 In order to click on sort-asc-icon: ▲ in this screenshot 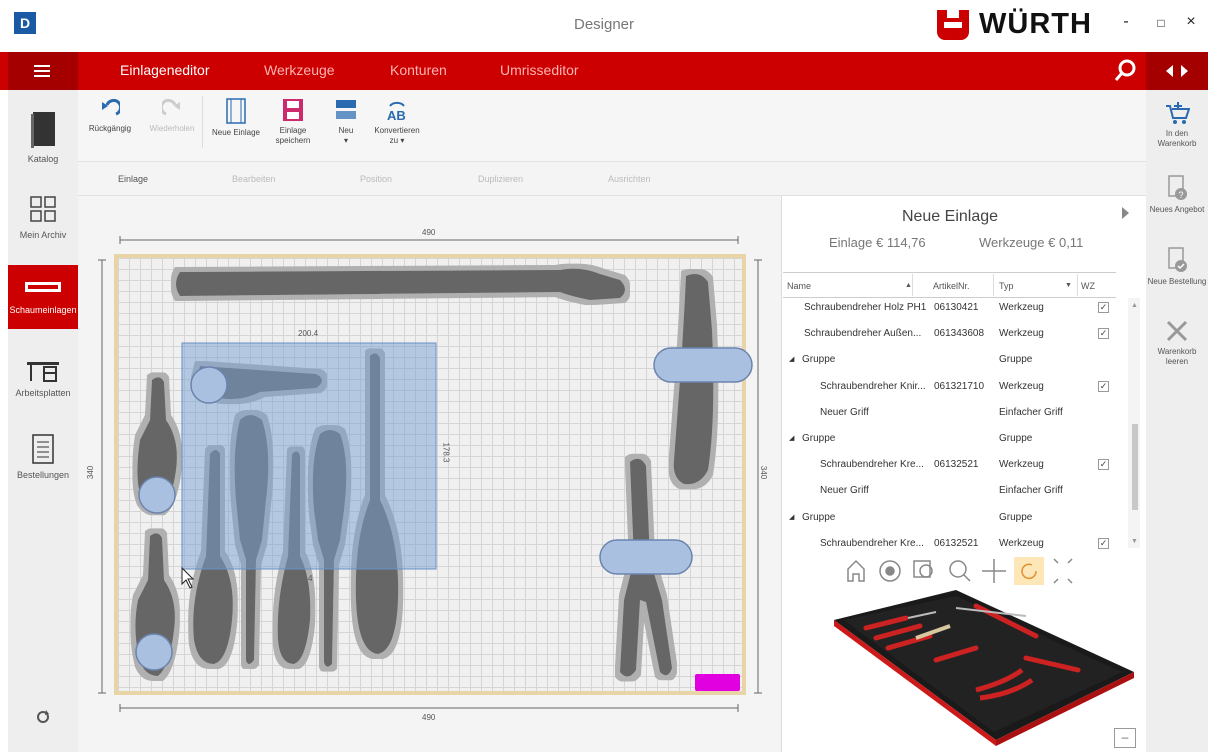, I will do `click(908, 285)`.